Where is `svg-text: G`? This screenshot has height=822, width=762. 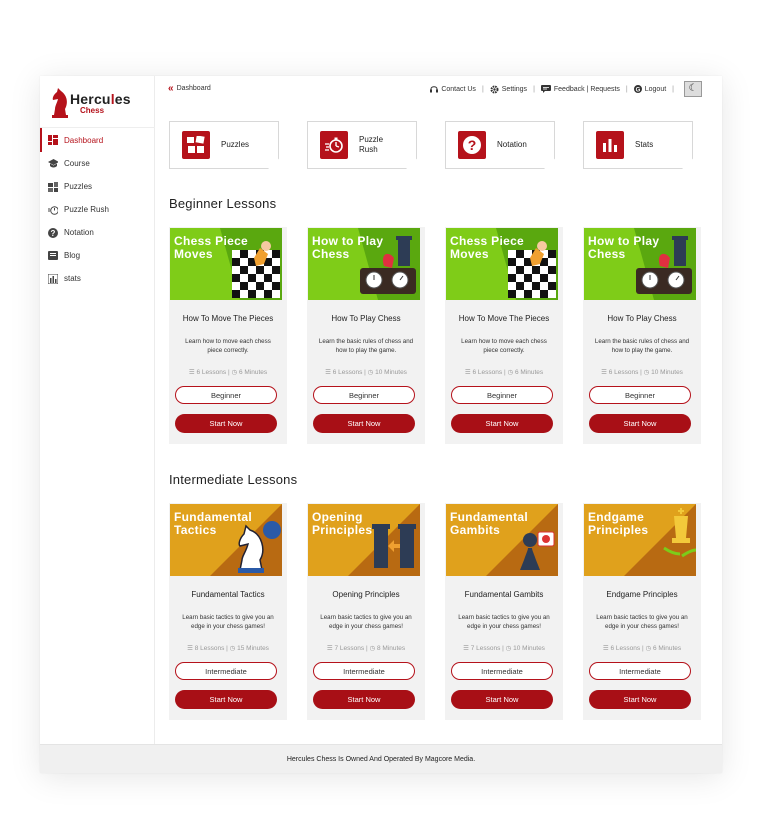 svg-text: G is located at coordinates (637, 90).